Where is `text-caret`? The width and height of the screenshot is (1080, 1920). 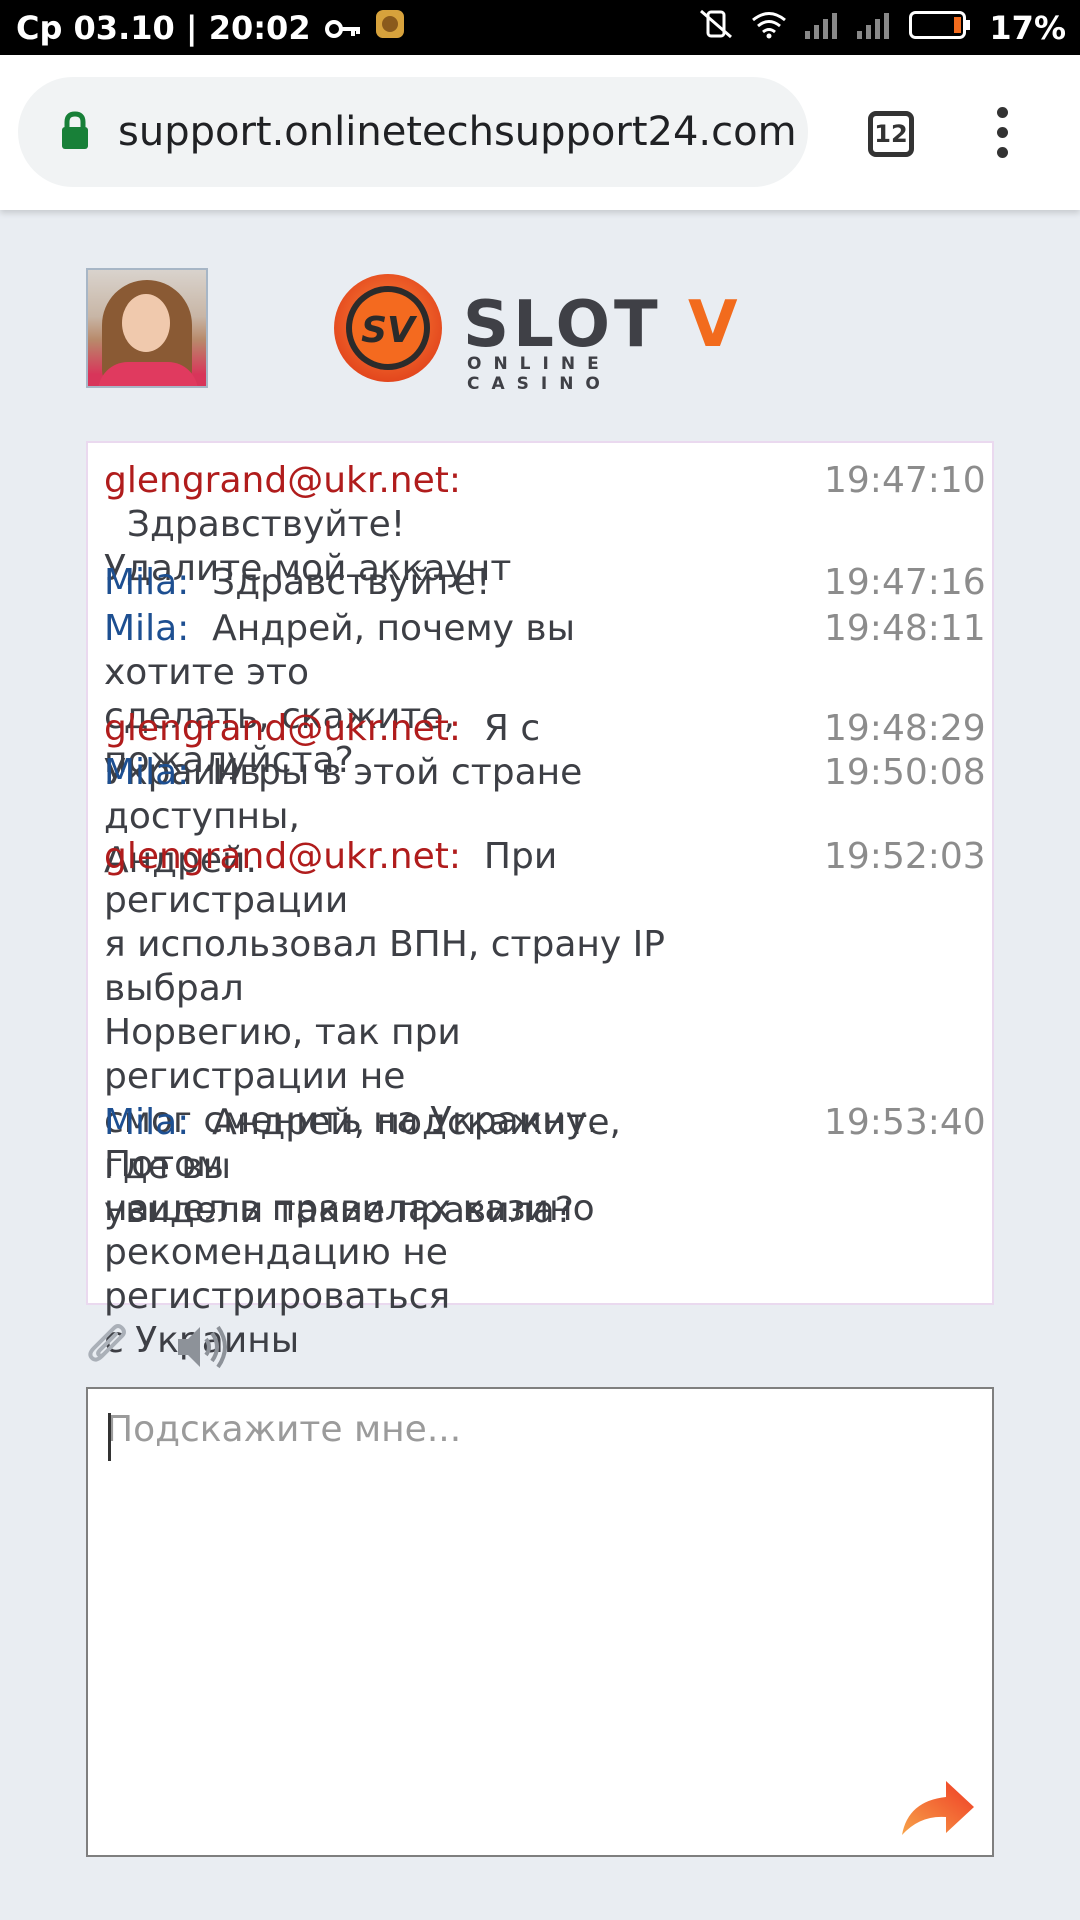
text-caret is located at coordinates (109, 1437).